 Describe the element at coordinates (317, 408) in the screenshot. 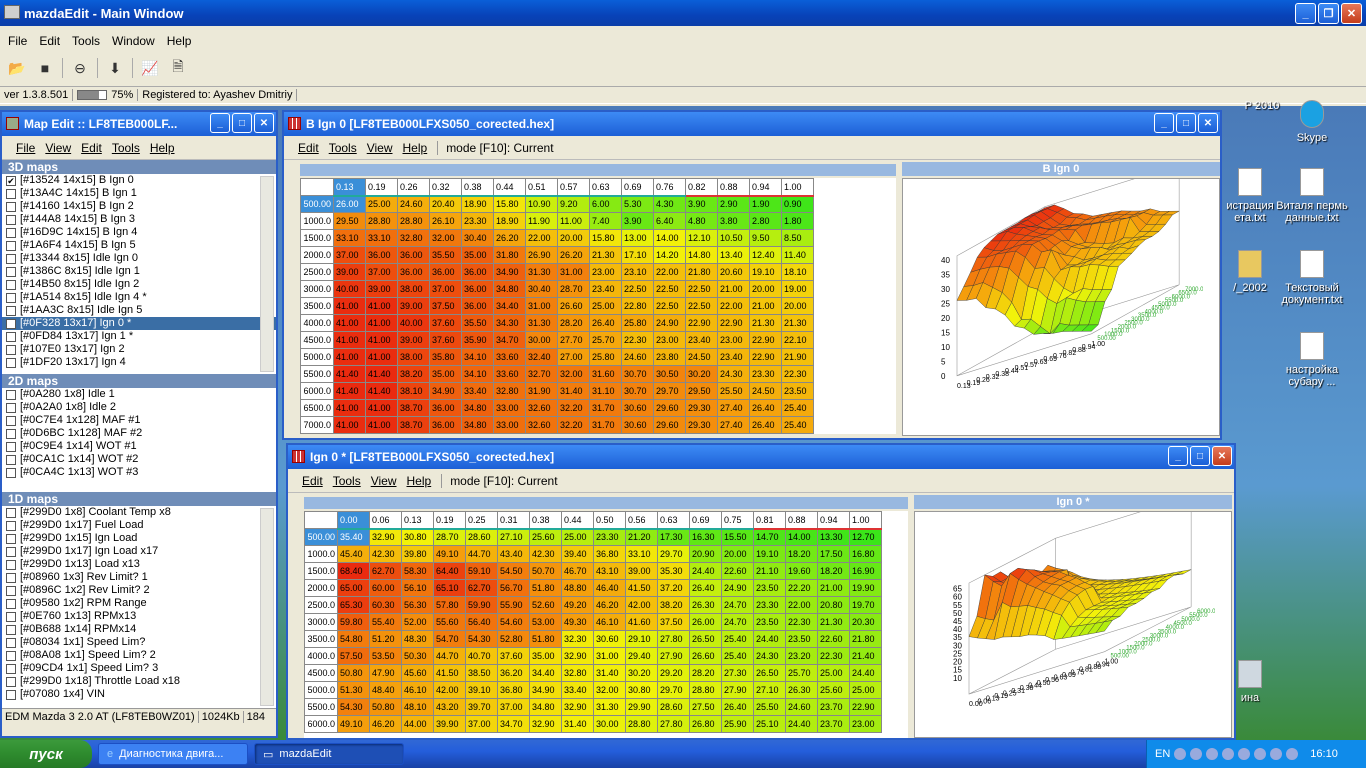

I see `row-header: 6500.0` at that location.